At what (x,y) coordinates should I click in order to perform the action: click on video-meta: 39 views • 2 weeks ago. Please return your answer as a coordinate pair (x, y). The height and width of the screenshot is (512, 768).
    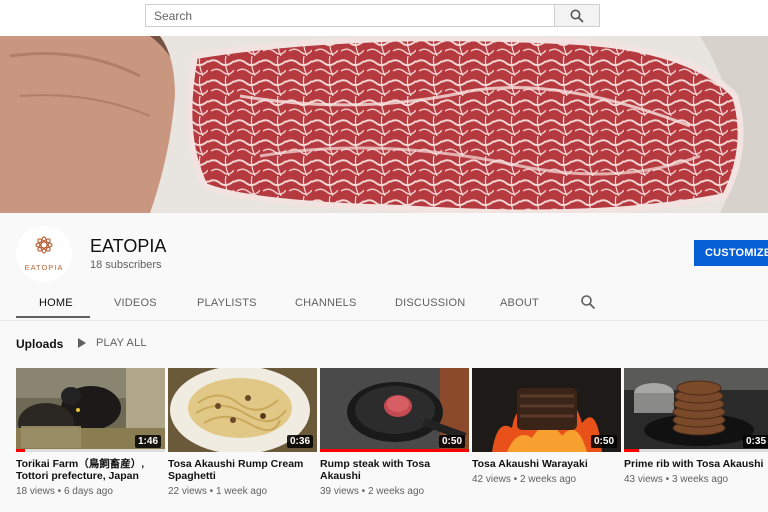
    Looking at the image, I should click on (372, 491).